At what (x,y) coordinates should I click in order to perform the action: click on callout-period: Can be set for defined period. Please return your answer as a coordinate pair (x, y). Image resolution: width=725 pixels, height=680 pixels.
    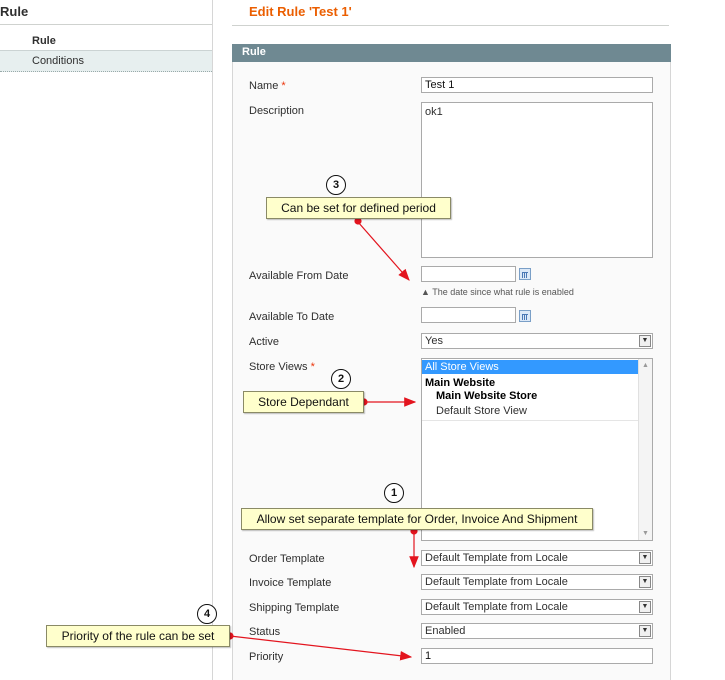
    Looking at the image, I should click on (358, 208).